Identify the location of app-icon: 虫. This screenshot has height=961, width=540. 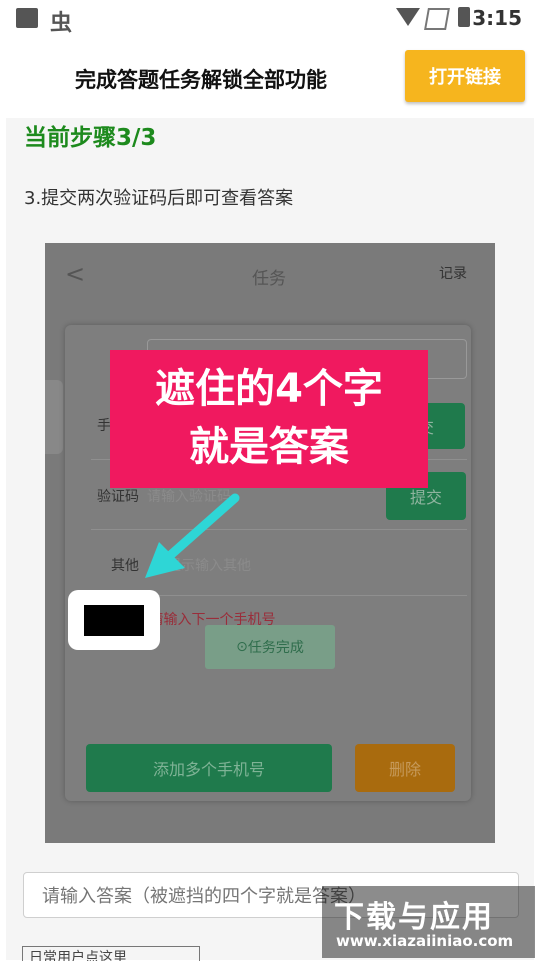
(61, 23).